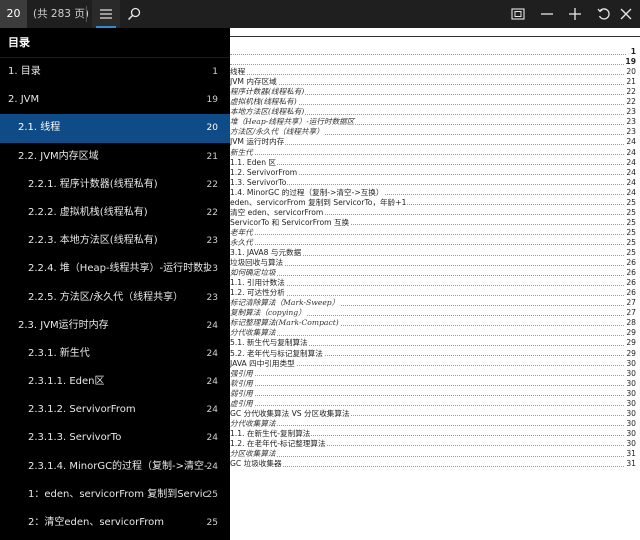 The height and width of the screenshot is (540, 640). What do you see at coordinates (115, 72) in the screenshot?
I see `toc-item: 1. 目录 1` at bounding box center [115, 72].